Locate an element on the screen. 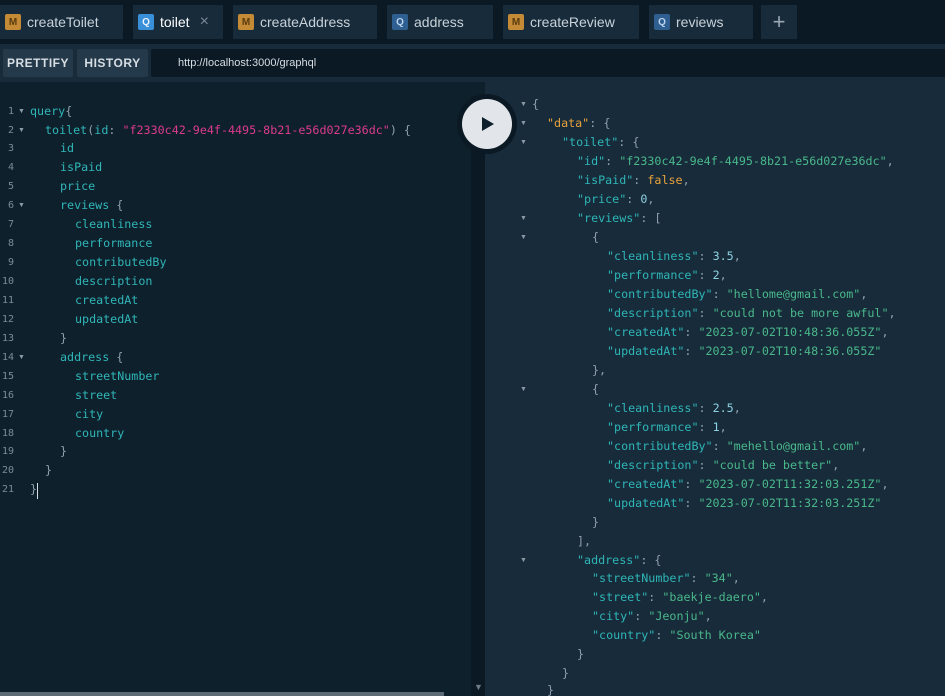 Image resolution: width=945 pixels, height=696 pixels. close-icon: × is located at coordinates (204, 22).